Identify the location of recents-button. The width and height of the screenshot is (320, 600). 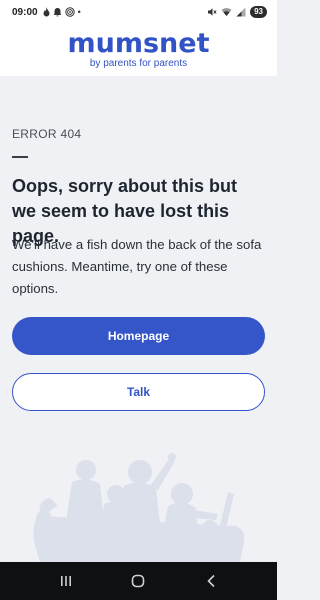
(66, 581).